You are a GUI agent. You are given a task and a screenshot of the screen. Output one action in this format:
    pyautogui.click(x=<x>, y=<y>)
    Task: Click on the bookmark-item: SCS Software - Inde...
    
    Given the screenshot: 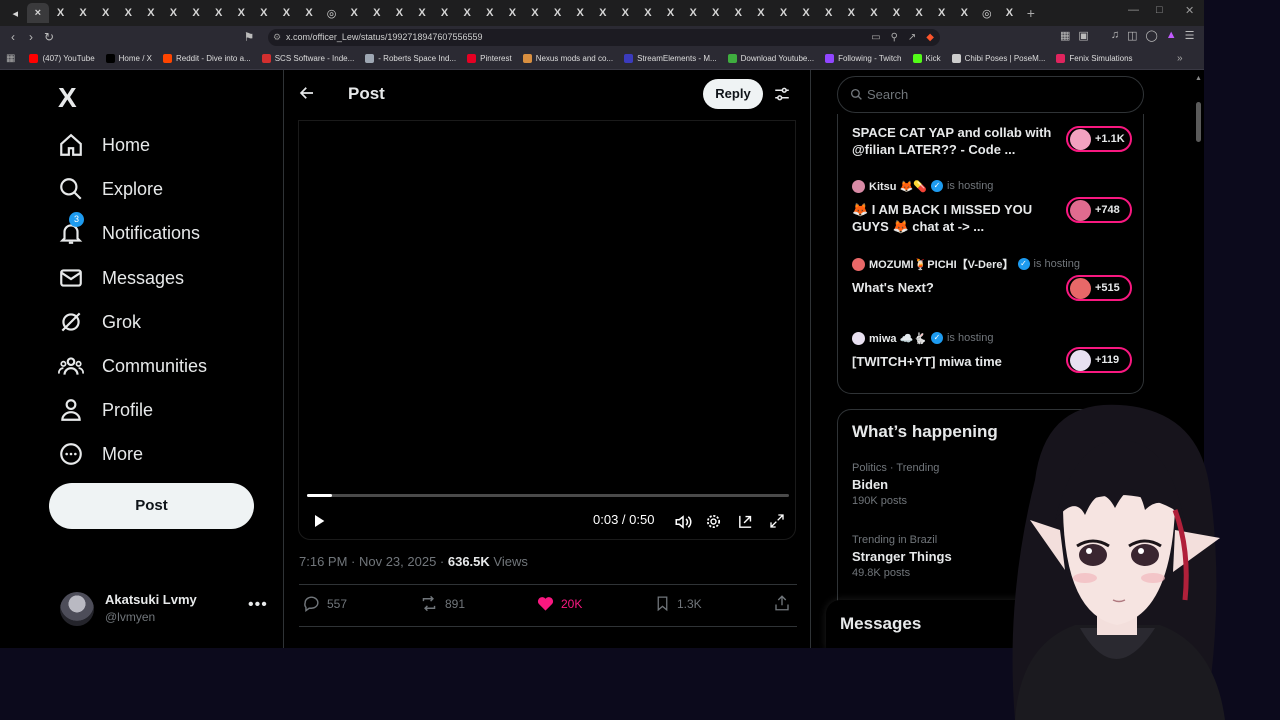 What is the action you would take?
    pyautogui.click(x=307, y=58)
    